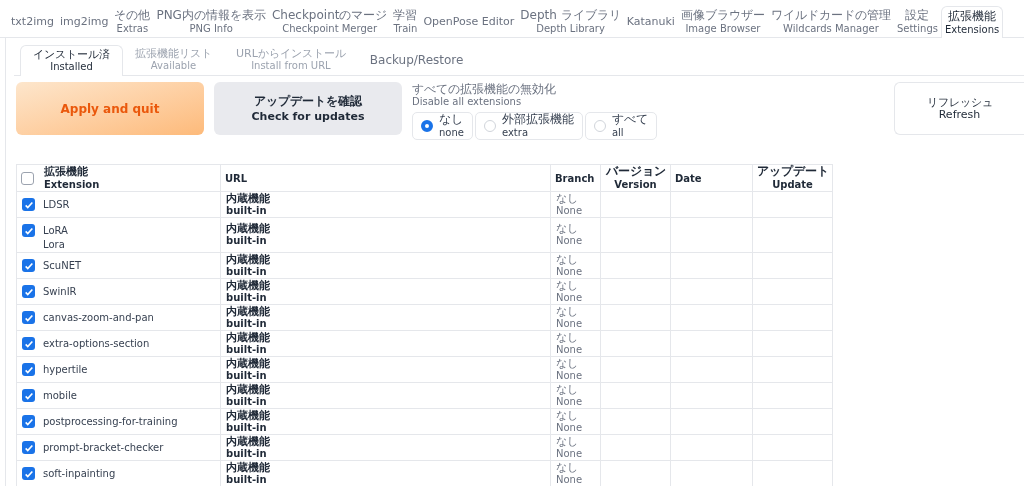 This screenshot has height=486, width=1024. Describe the element at coordinates (329, 21) in the screenshot. I see `tab: Checkpointのマージ Checkpoint Merger` at that location.